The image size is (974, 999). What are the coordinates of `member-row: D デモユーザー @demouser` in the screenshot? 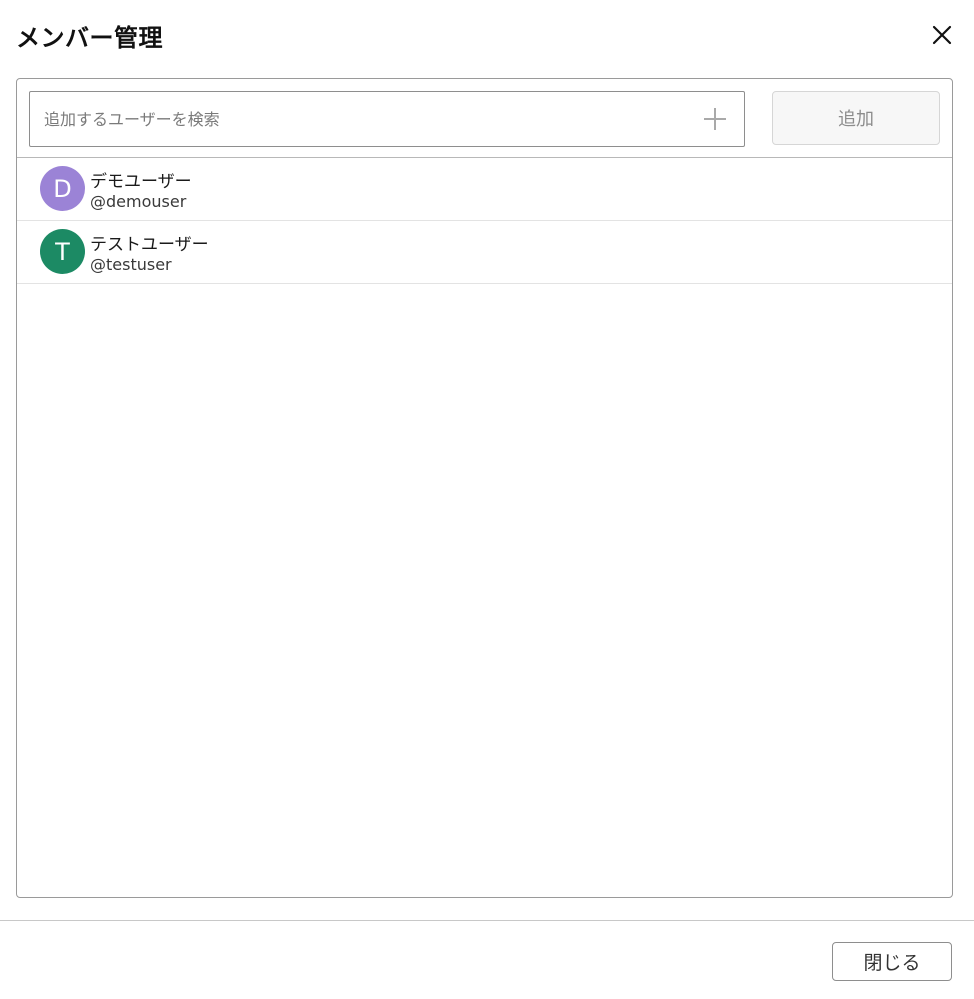 It's located at (484, 189).